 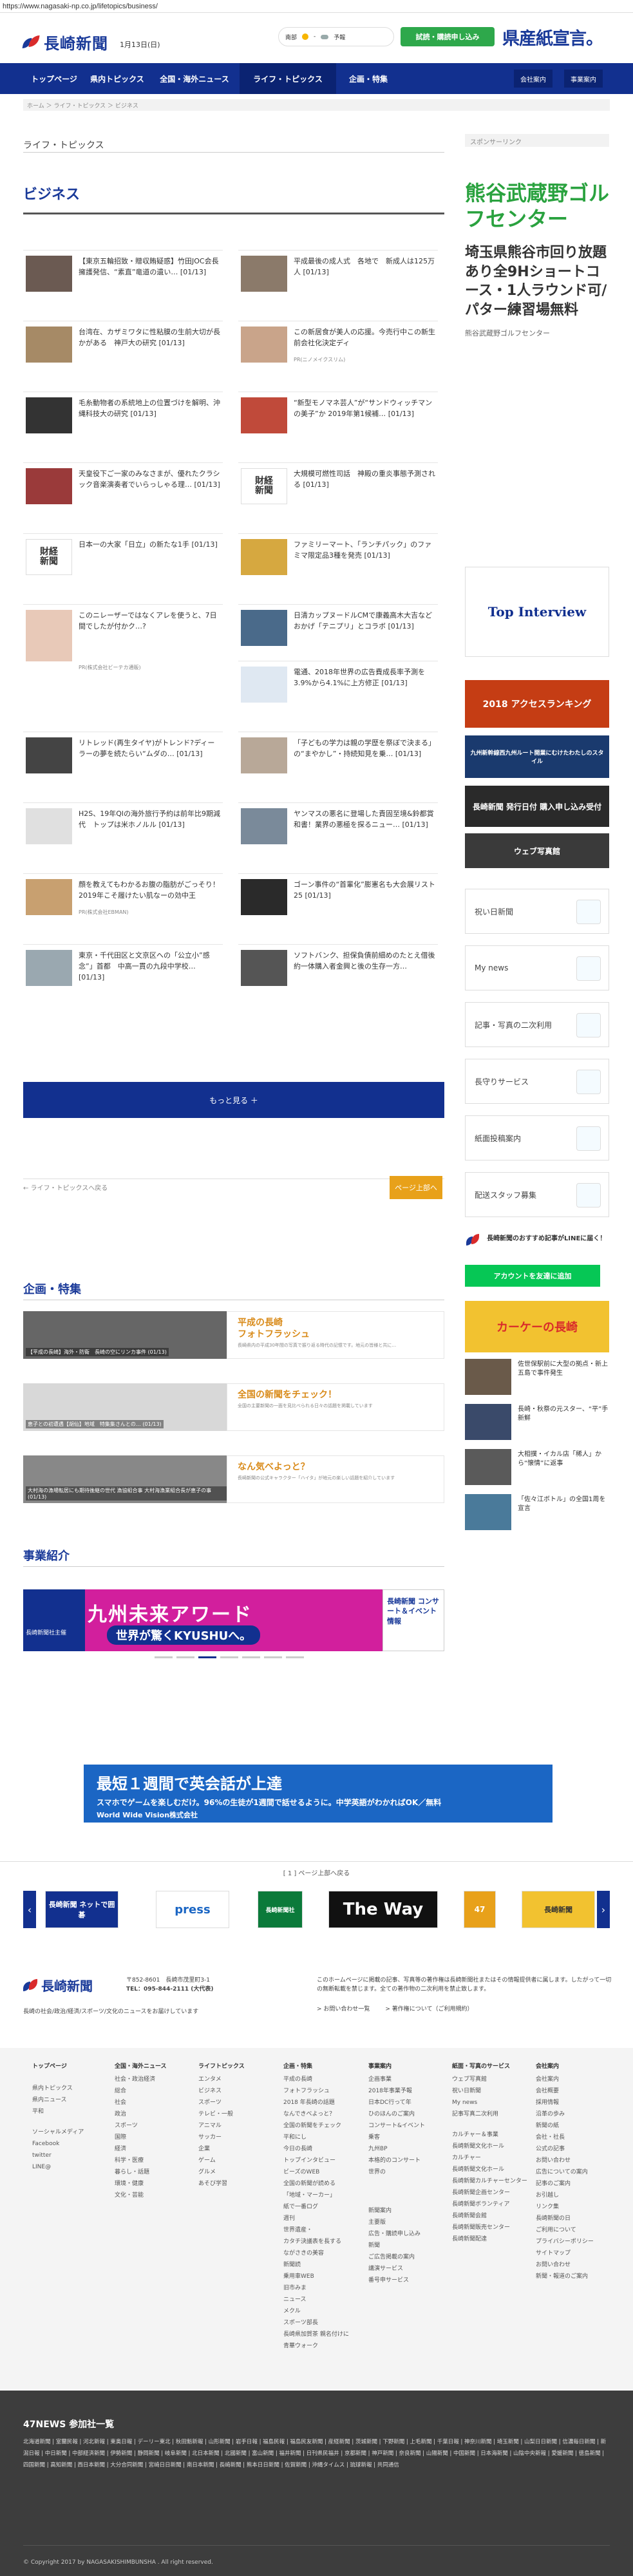 What do you see at coordinates (58, 2100) in the screenshot?
I see `sitemap-link: 県内ニュース` at bounding box center [58, 2100].